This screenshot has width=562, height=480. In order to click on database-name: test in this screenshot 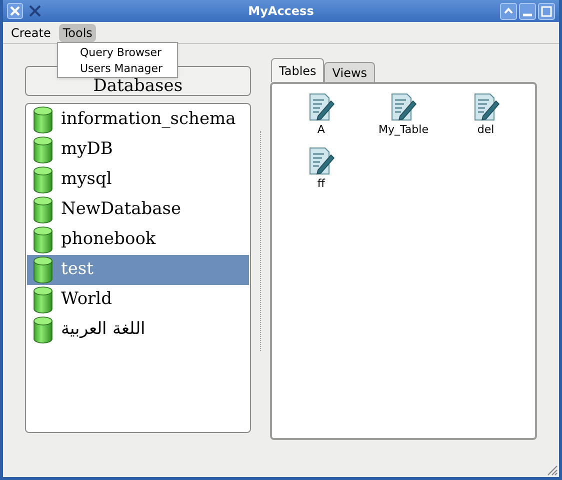, I will do `click(77, 270)`.